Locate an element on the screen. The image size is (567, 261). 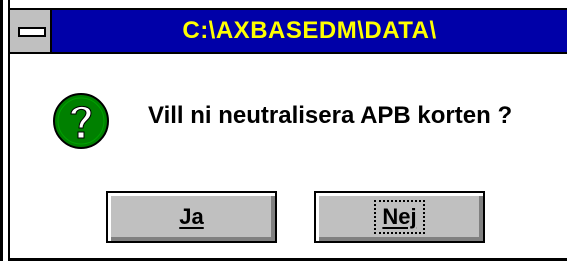
yes-button-label: Ja is located at coordinates (191, 216).